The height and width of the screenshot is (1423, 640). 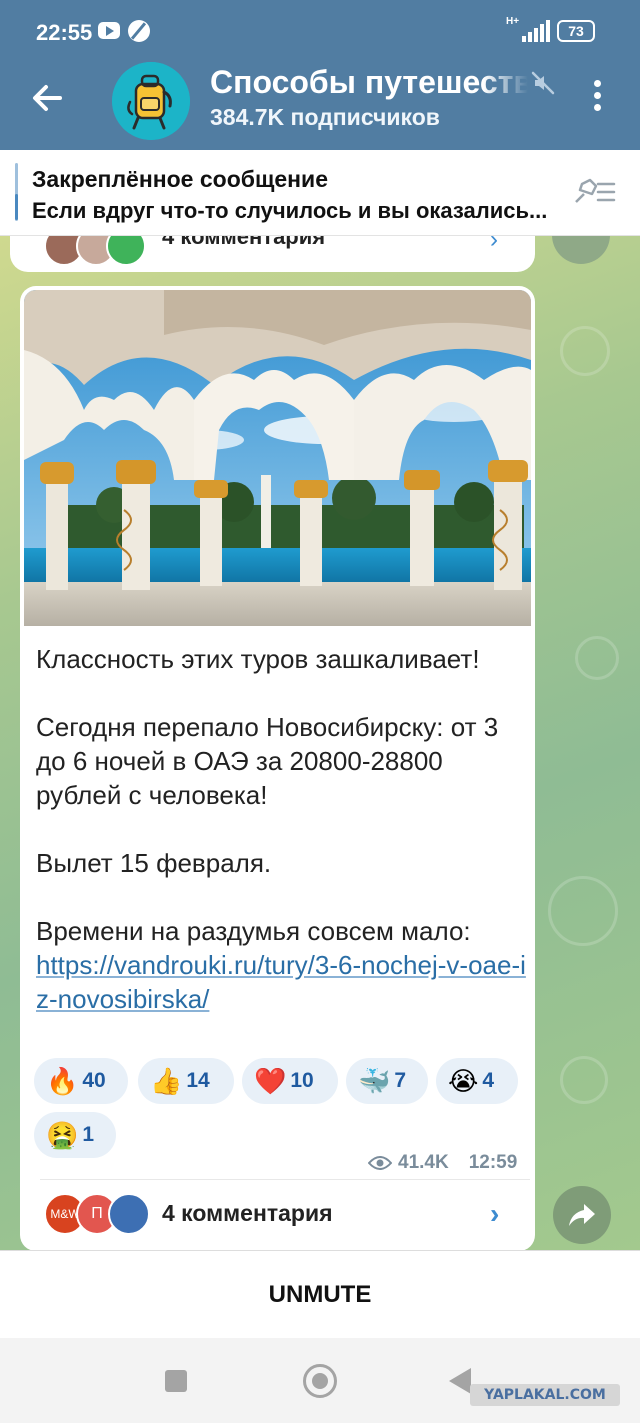 I want to click on reaction-heart: ❤️ 10, so click(x=290, y=1081).